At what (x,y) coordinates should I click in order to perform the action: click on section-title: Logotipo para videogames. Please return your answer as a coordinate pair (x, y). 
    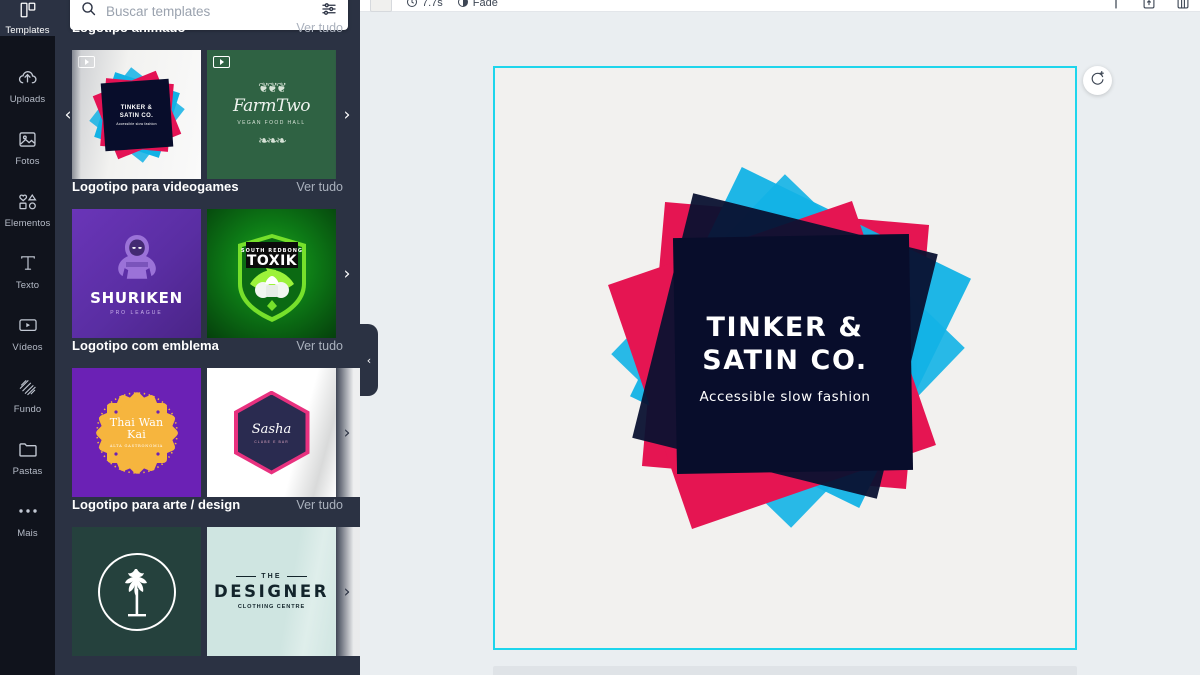
    Looking at the image, I should click on (155, 186).